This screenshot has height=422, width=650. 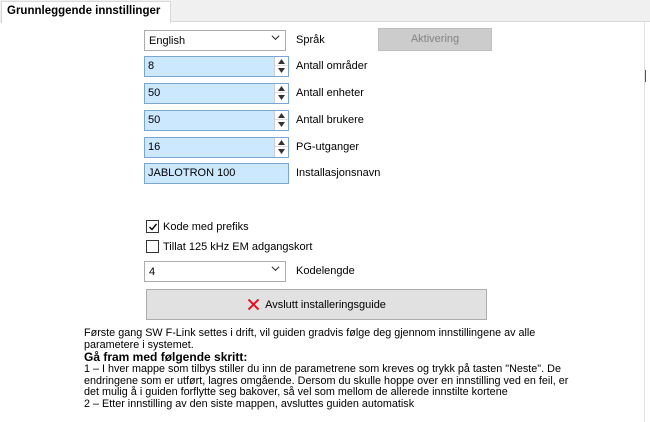 What do you see at coordinates (325, 271) in the screenshot?
I see `code-length-label: Kodelengde` at bounding box center [325, 271].